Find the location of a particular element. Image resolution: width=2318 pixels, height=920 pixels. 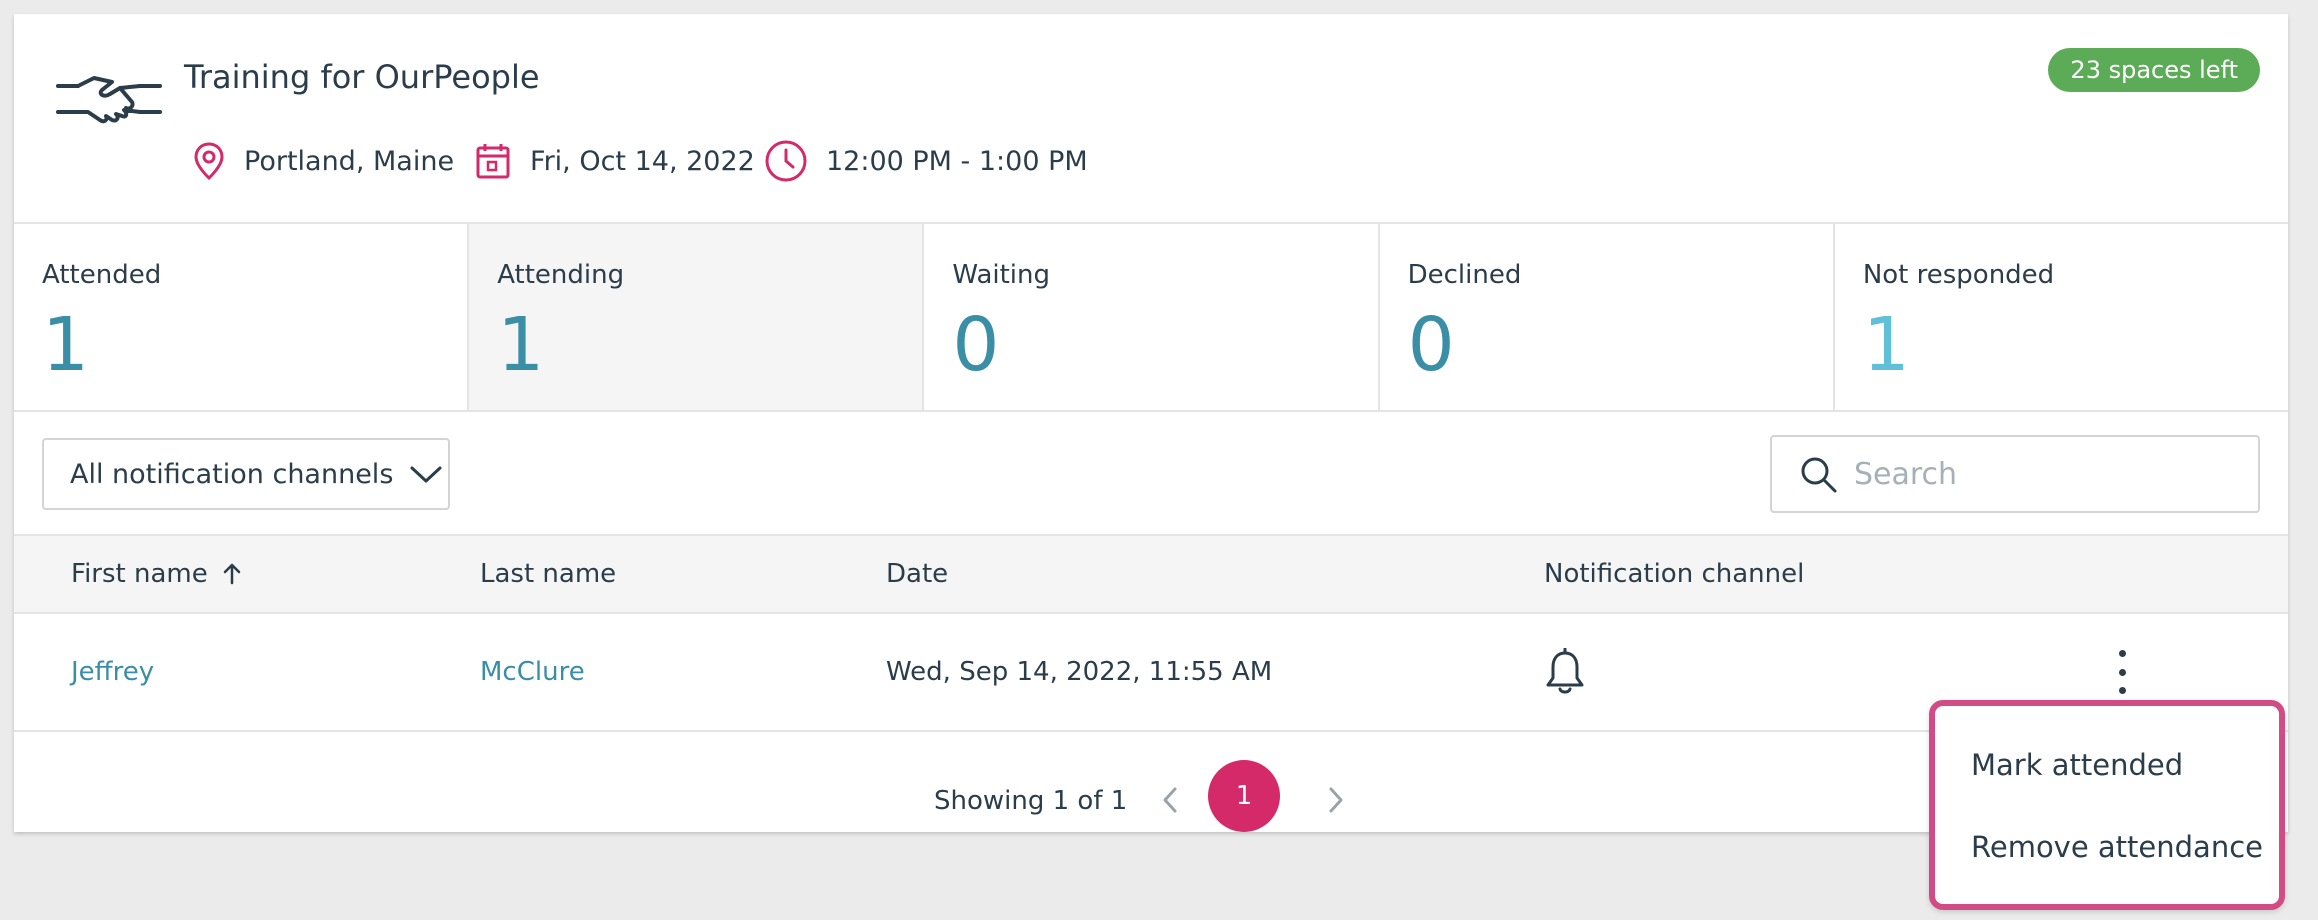

search-input is located at coordinates (2044, 474).